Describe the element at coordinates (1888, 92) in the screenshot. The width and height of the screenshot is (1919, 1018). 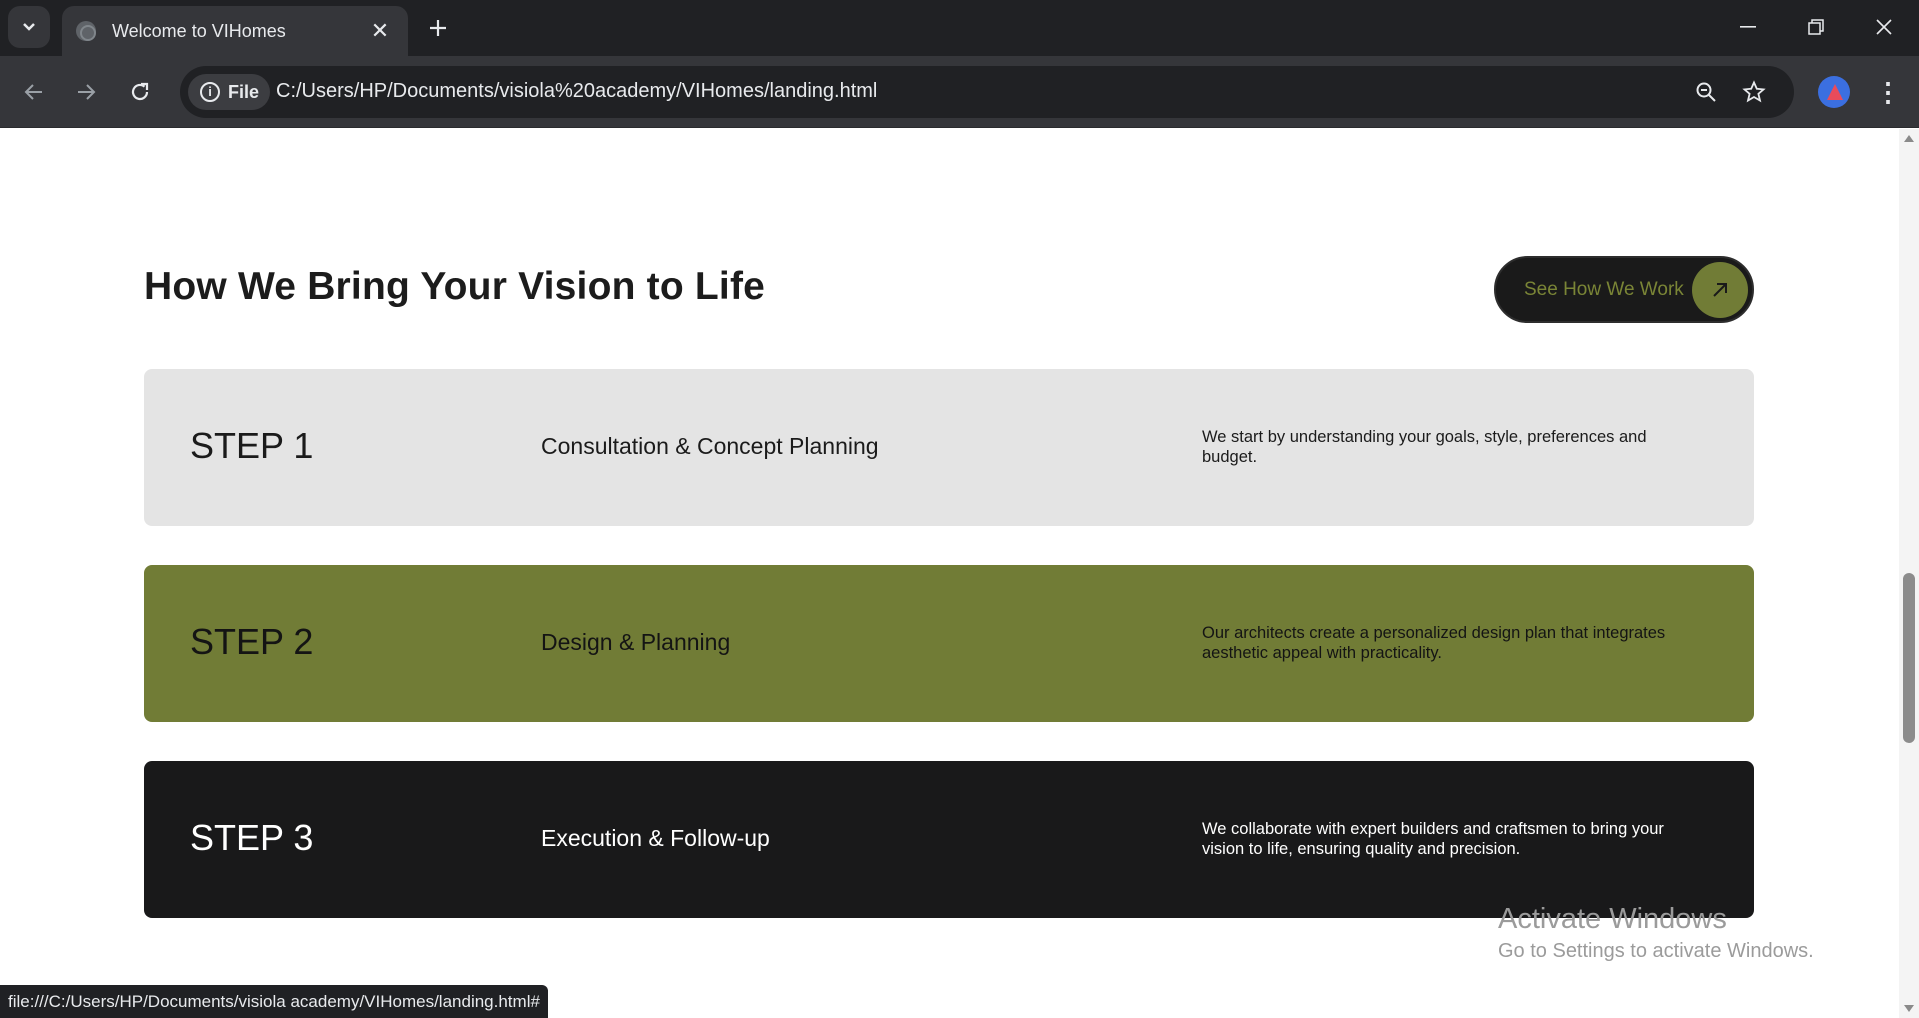
I see `kebab-menu-icon: ⋮` at that location.